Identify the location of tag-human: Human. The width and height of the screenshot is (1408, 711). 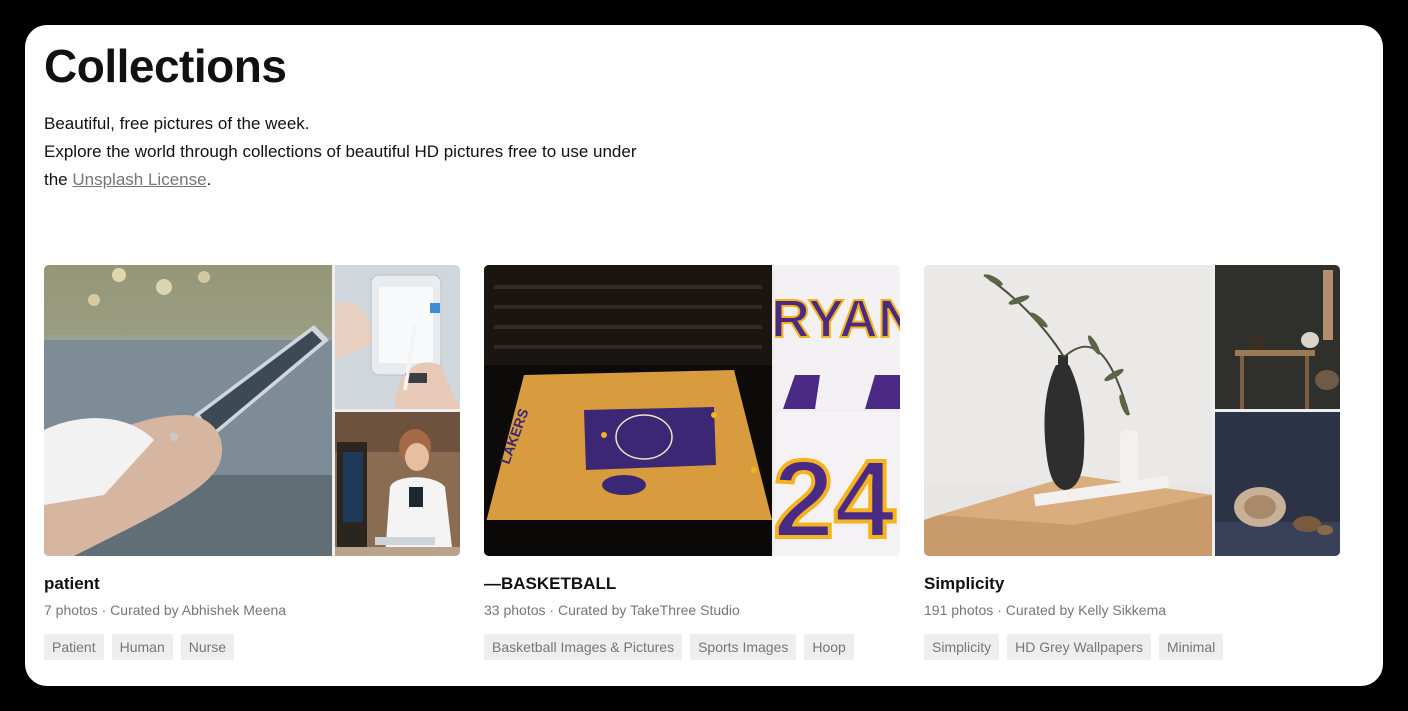
(142, 647).